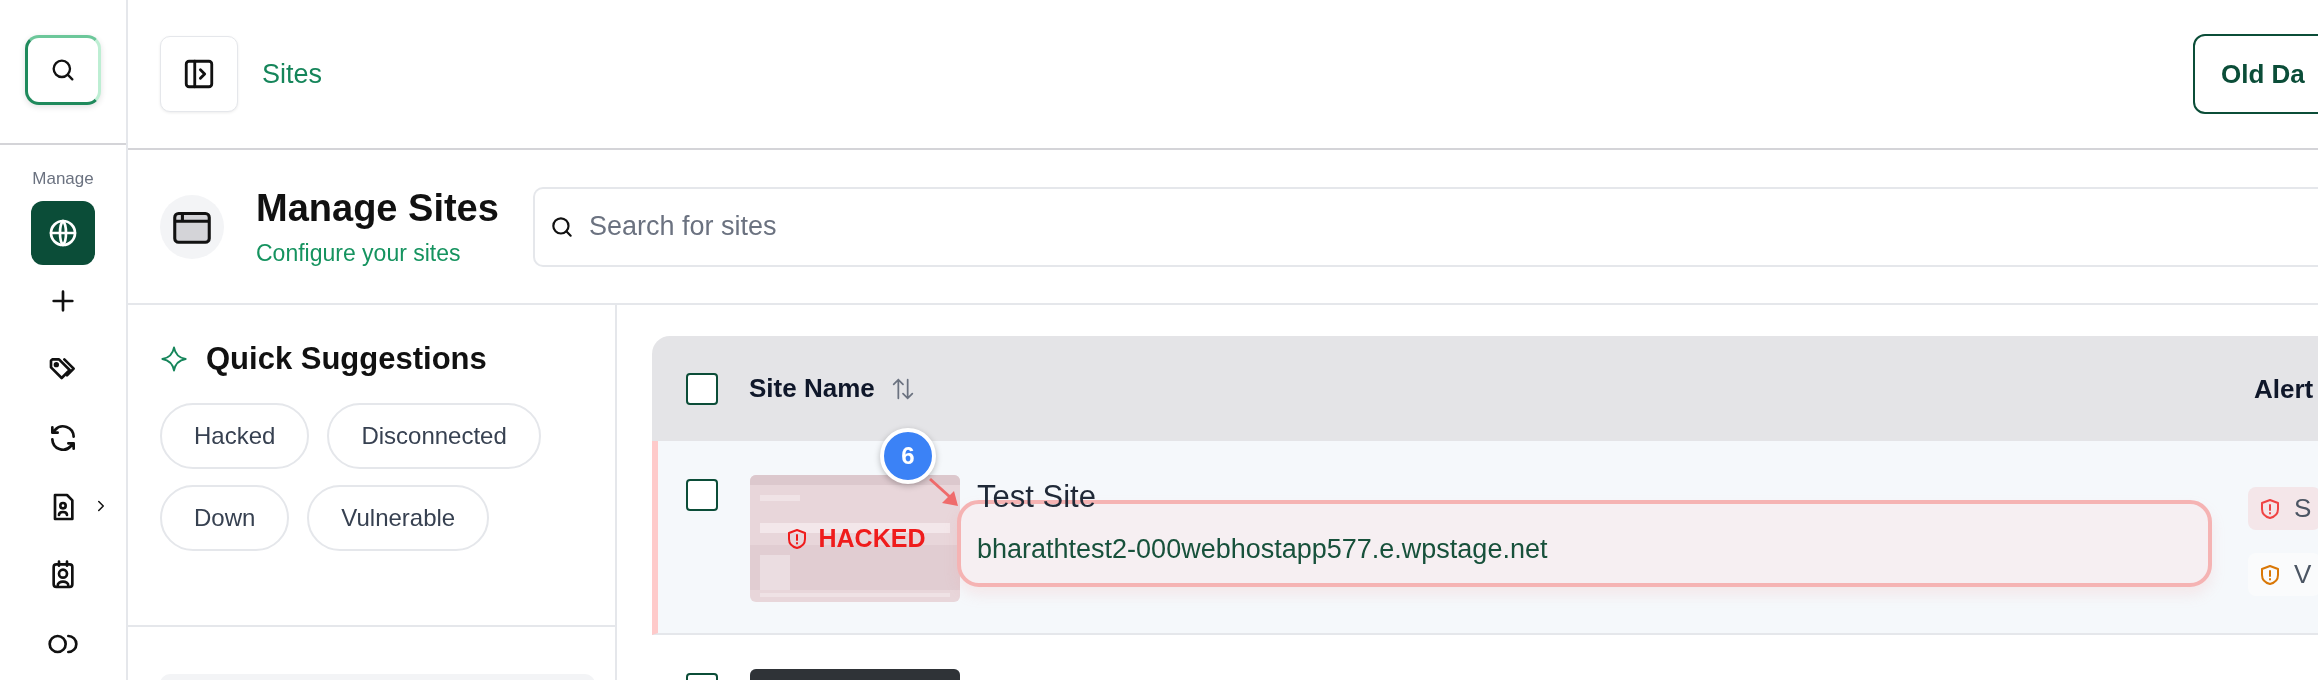  What do you see at coordinates (63, 70) in the screenshot?
I see `search-button` at bounding box center [63, 70].